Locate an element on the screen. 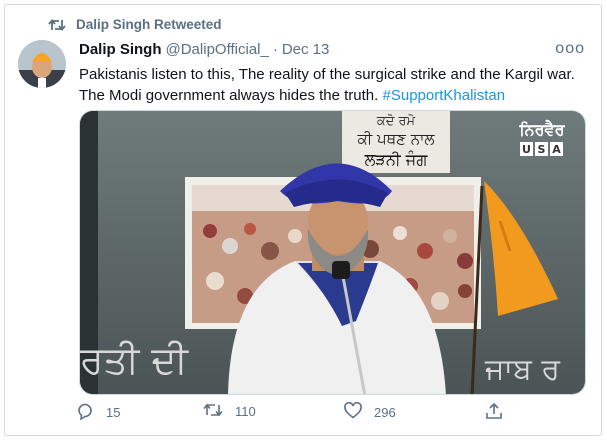  sign-line-1: ਕਦੋ ਰਮੋ is located at coordinates (396, 121).